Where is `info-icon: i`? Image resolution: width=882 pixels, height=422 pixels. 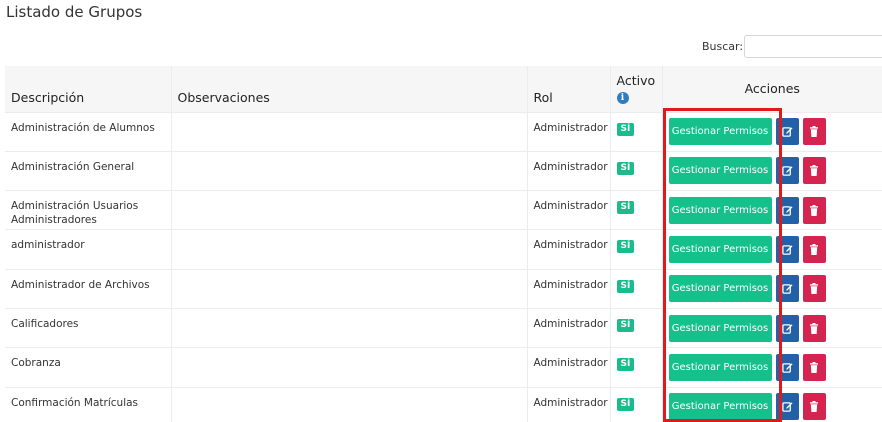
info-icon: i is located at coordinates (622, 98).